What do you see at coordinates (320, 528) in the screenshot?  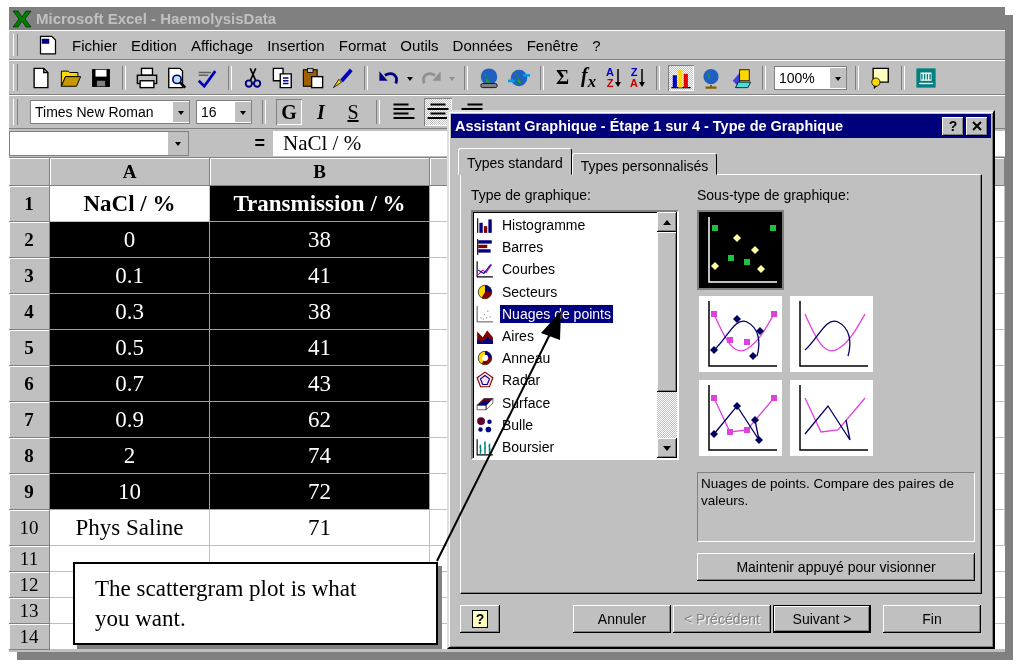 I see `table-cell: 71` at bounding box center [320, 528].